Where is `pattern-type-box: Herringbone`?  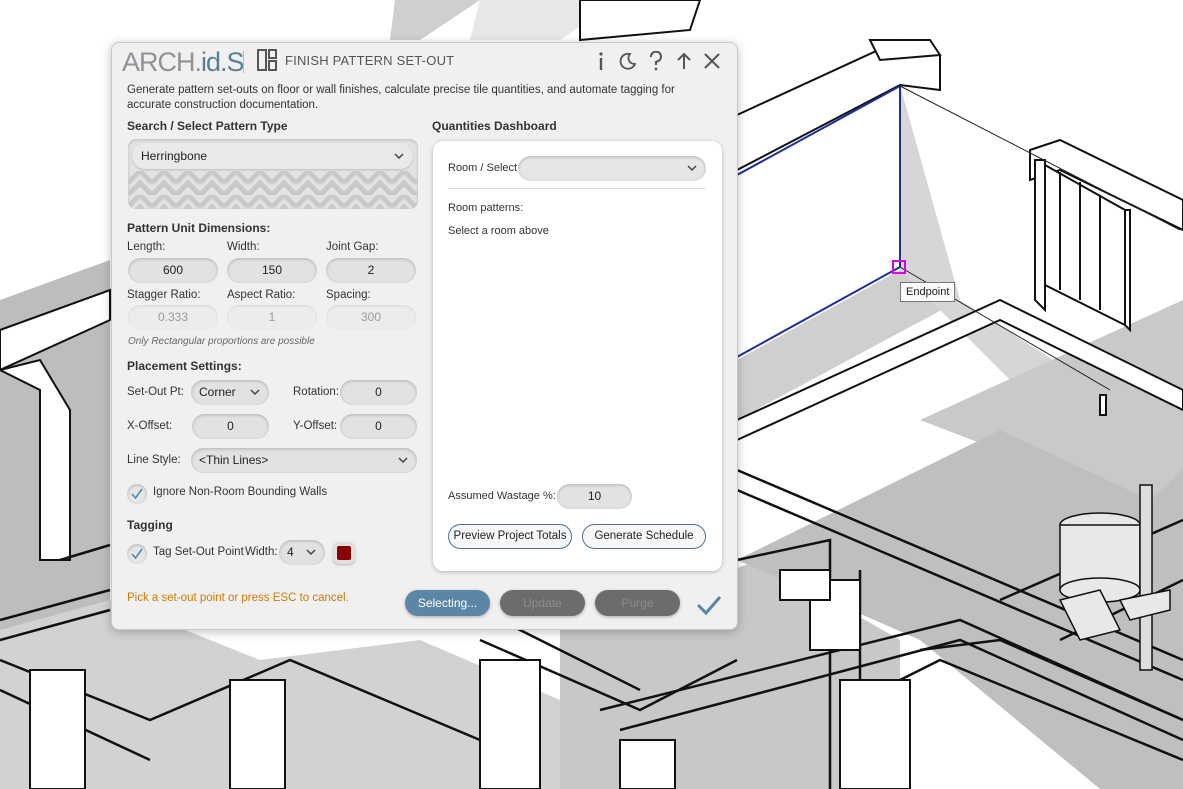
pattern-type-box: Herringbone is located at coordinates (273, 174).